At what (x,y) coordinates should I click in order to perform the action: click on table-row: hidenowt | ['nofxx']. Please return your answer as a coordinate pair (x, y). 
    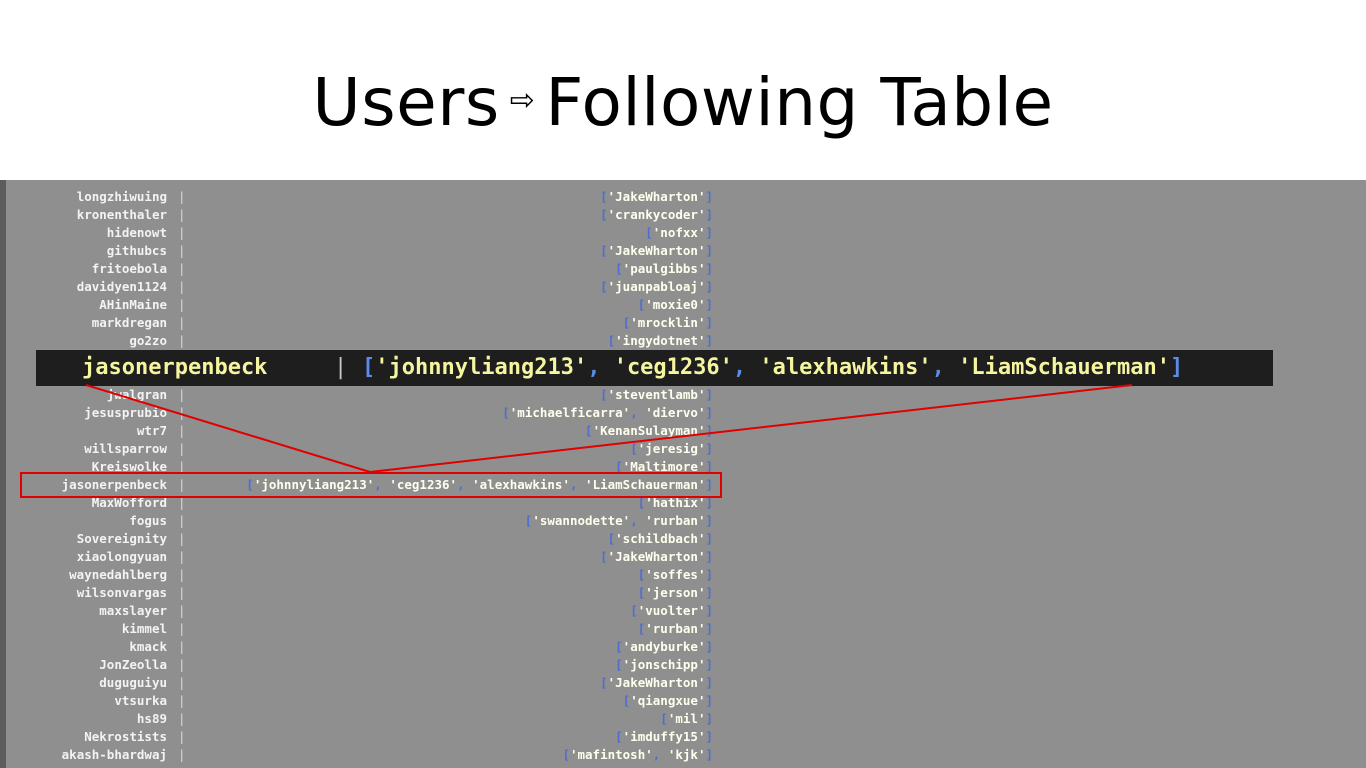
    Looking at the image, I should click on (683, 233).